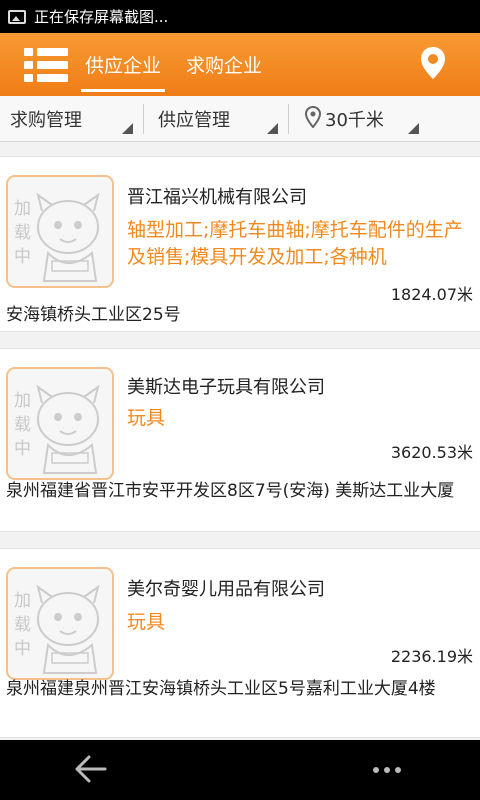 This screenshot has width=480, height=800. What do you see at coordinates (226, 387) in the screenshot?
I see `company-name: 美斯达电子玩具有限公司` at bounding box center [226, 387].